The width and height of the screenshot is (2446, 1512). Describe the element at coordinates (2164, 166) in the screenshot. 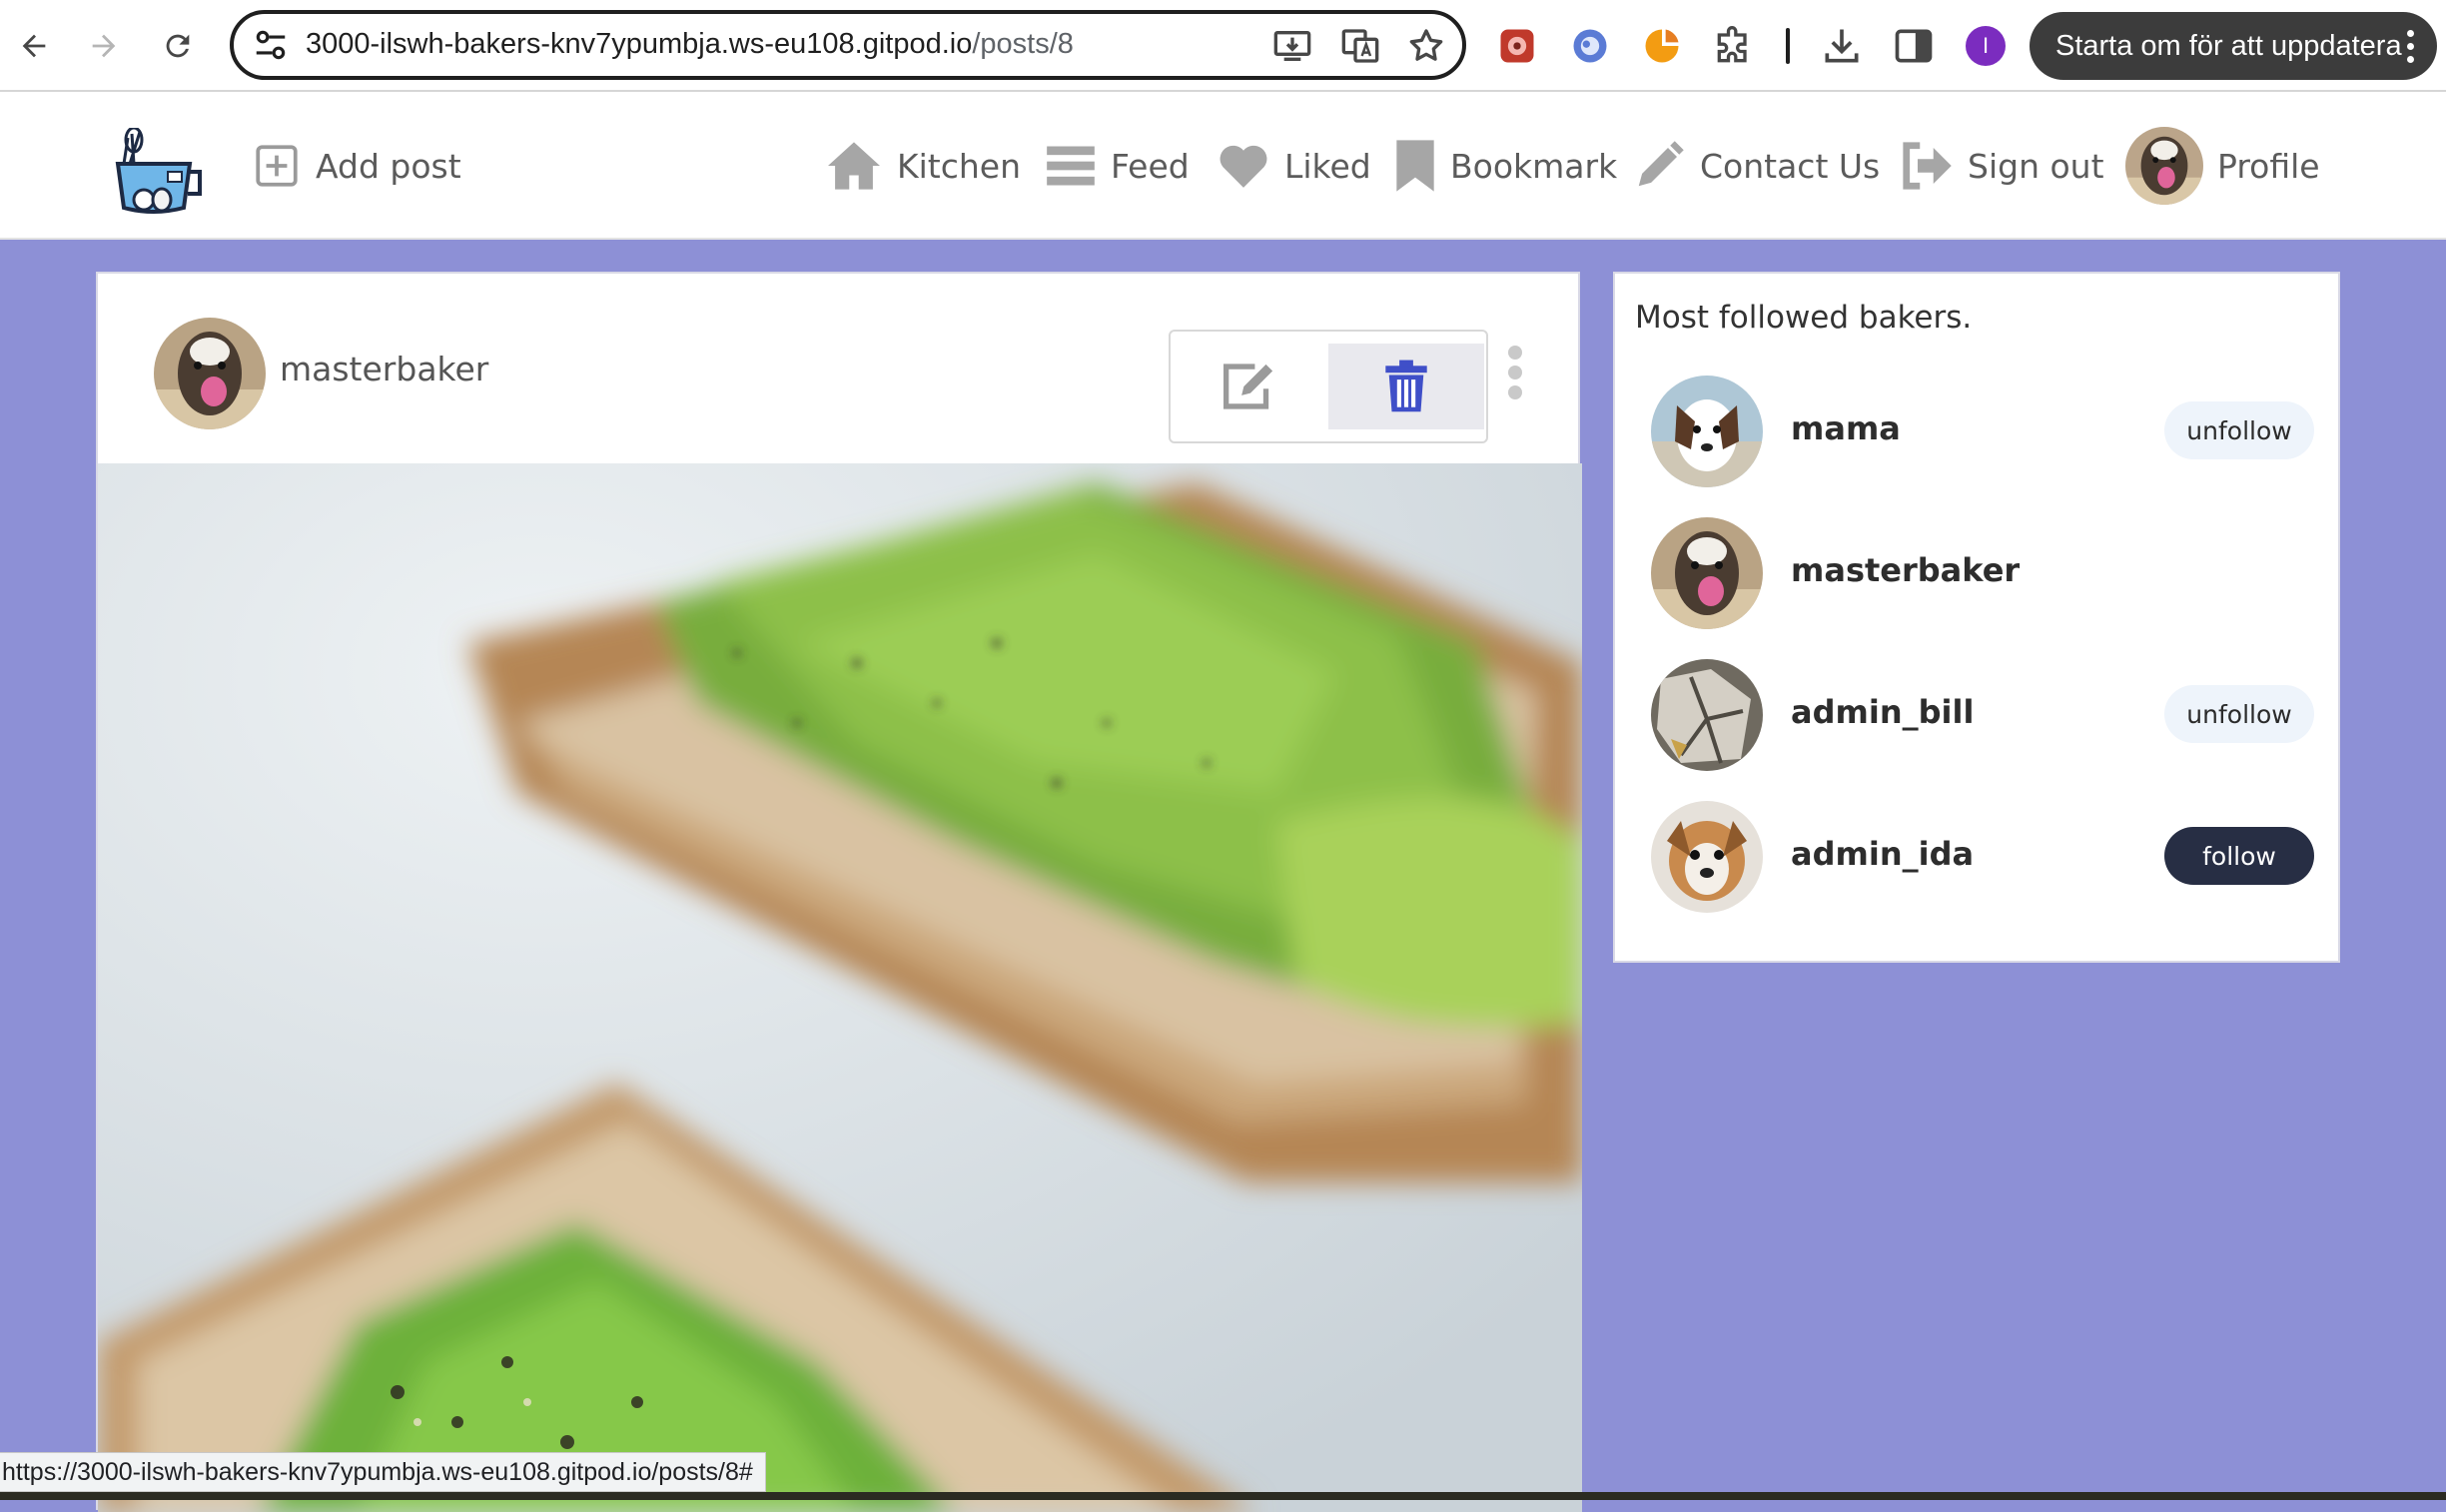

I see `avatar` at that location.